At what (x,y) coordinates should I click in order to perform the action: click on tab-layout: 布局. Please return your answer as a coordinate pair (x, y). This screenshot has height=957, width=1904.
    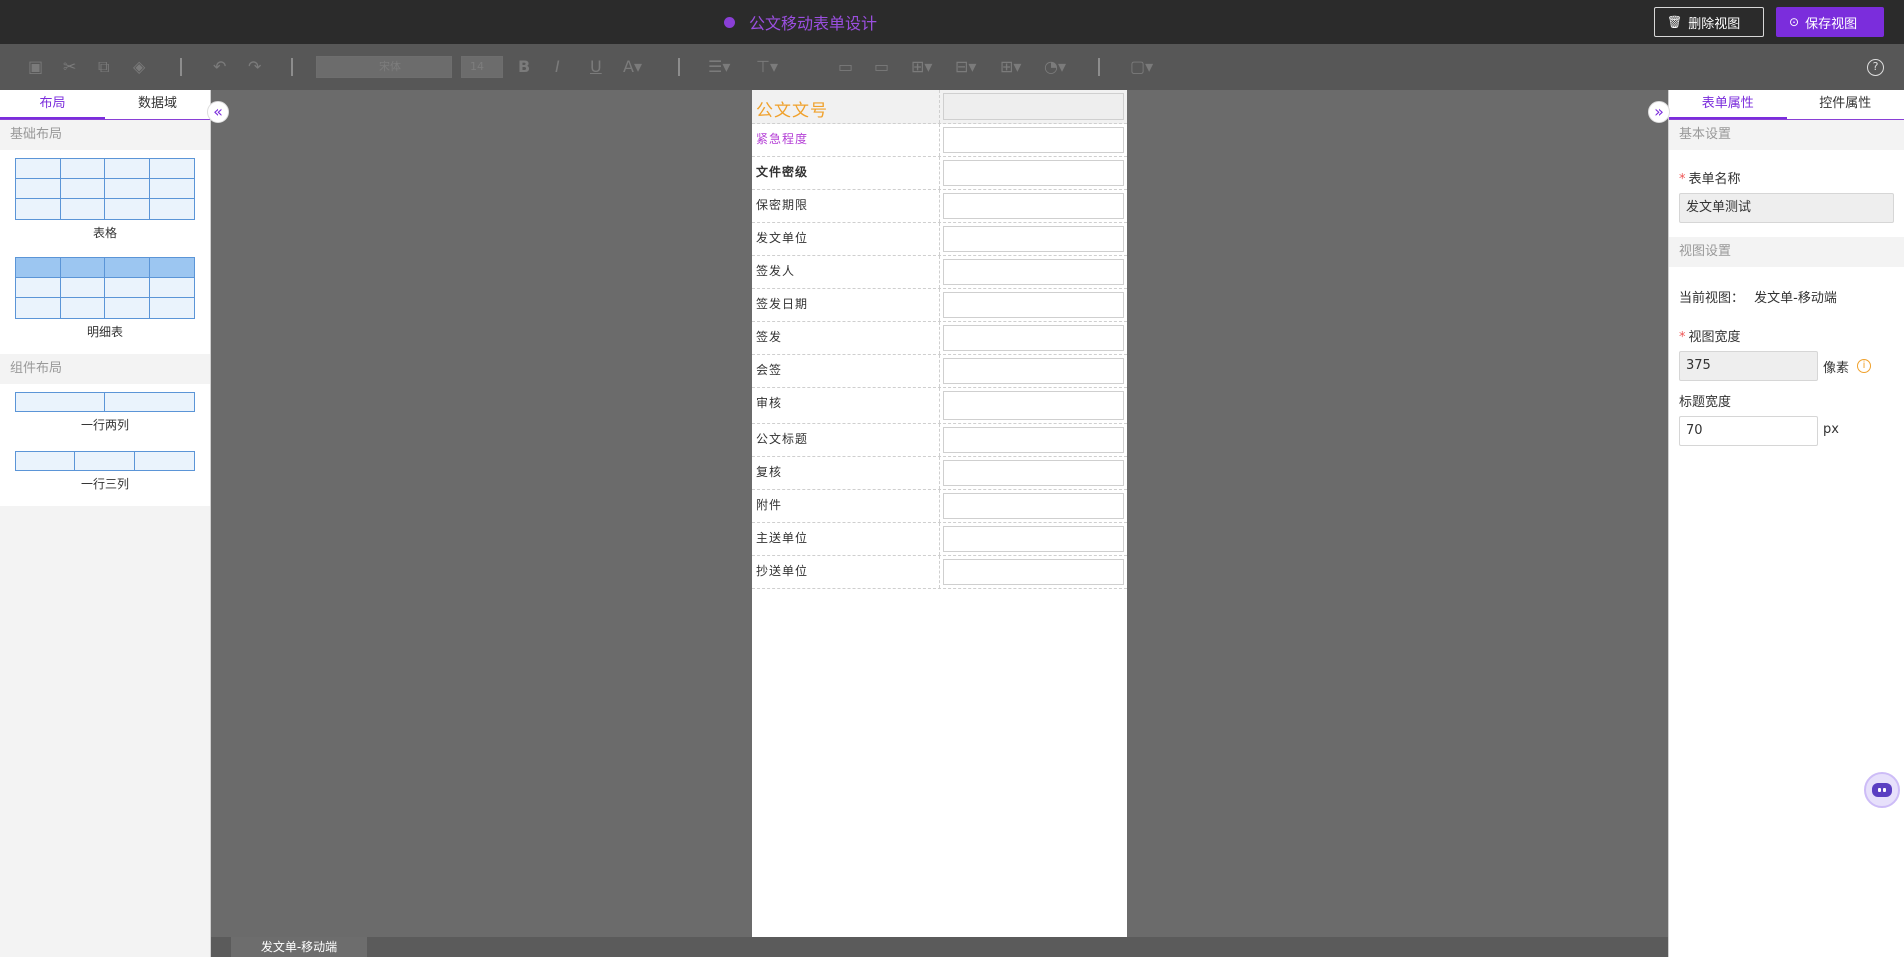
    Looking at the image, I should click on (52, 104).